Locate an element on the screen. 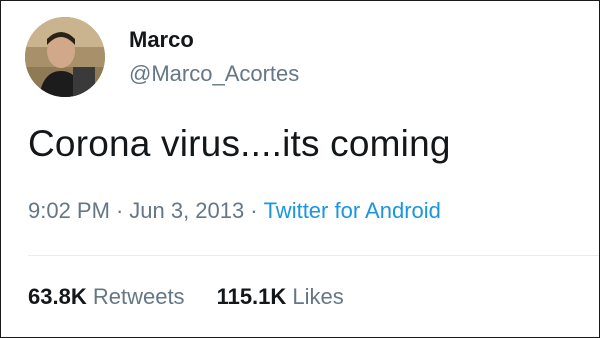  avatar is located at coordinates (65, 57).